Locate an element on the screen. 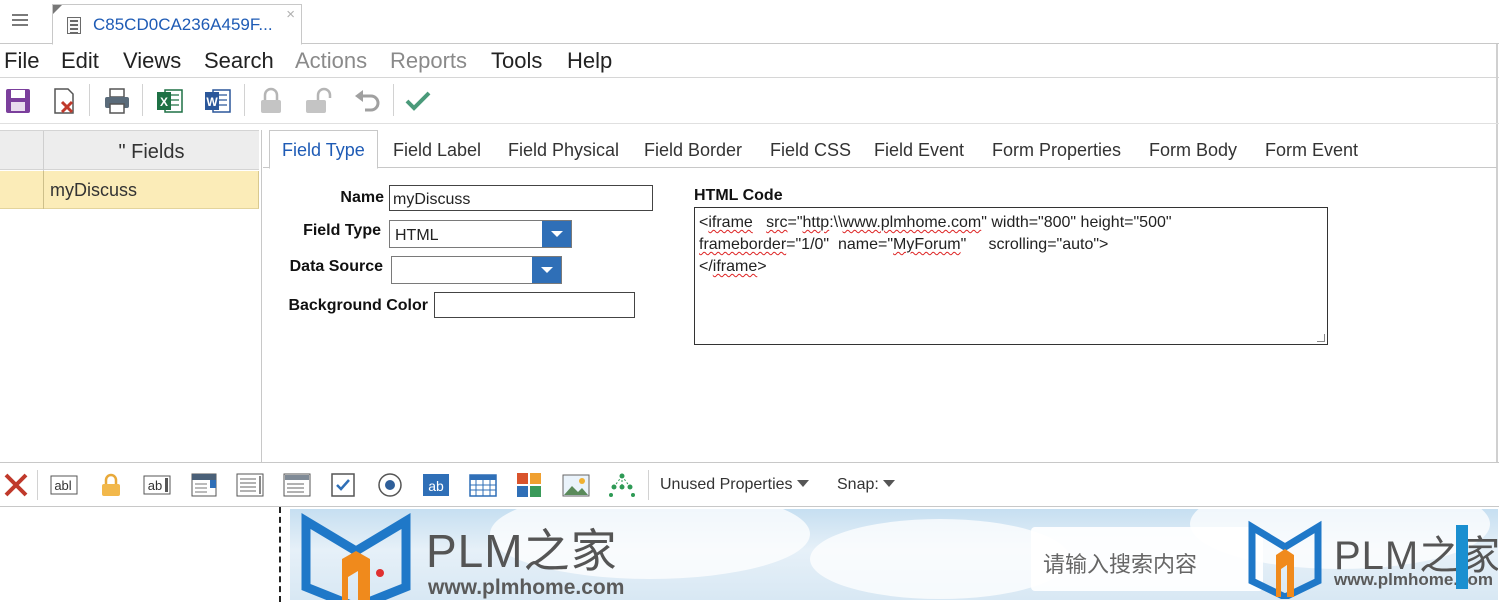  document-tab-strip: C85CD0CA236A459F... × is located at coordinates (749, 22).